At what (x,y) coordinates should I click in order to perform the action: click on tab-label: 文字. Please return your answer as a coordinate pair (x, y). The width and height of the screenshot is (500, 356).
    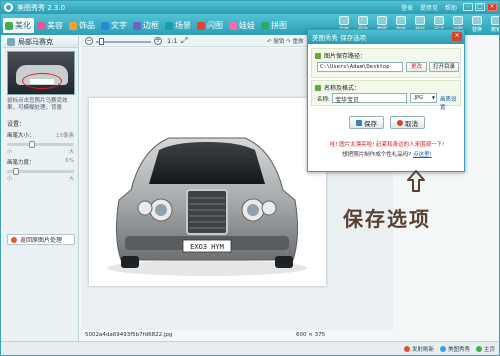
    Looking at the image, I should click on (119, 25).